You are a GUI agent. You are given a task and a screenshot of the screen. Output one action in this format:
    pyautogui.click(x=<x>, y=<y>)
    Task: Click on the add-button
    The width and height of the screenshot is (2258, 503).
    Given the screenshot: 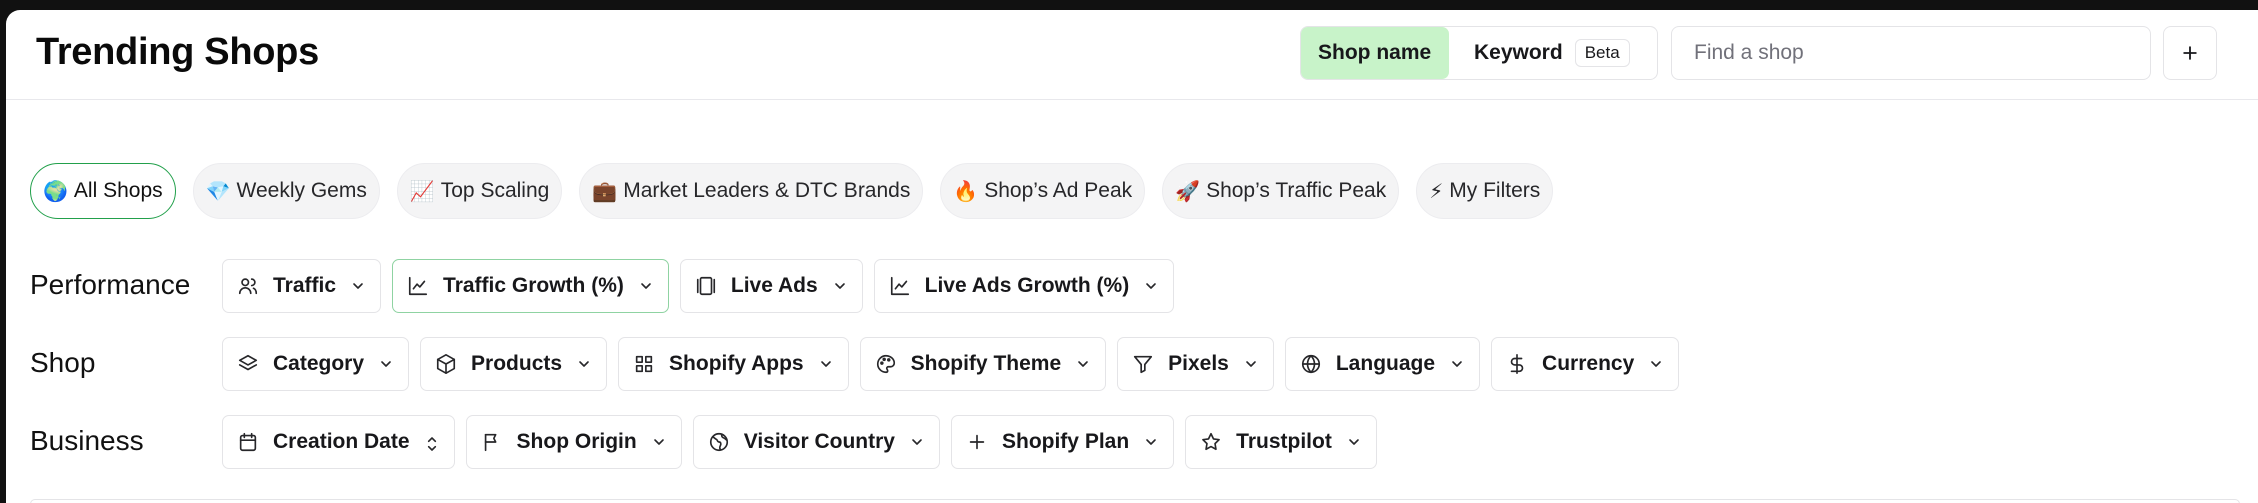 What is the action you would take?
    pyautogui.click(x=2190, y=53)
    